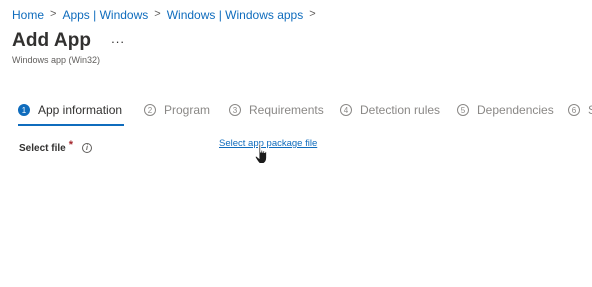 This screenshot has width=592, height=287. I want to click on step-number-badge: 3, so click(235, 110).